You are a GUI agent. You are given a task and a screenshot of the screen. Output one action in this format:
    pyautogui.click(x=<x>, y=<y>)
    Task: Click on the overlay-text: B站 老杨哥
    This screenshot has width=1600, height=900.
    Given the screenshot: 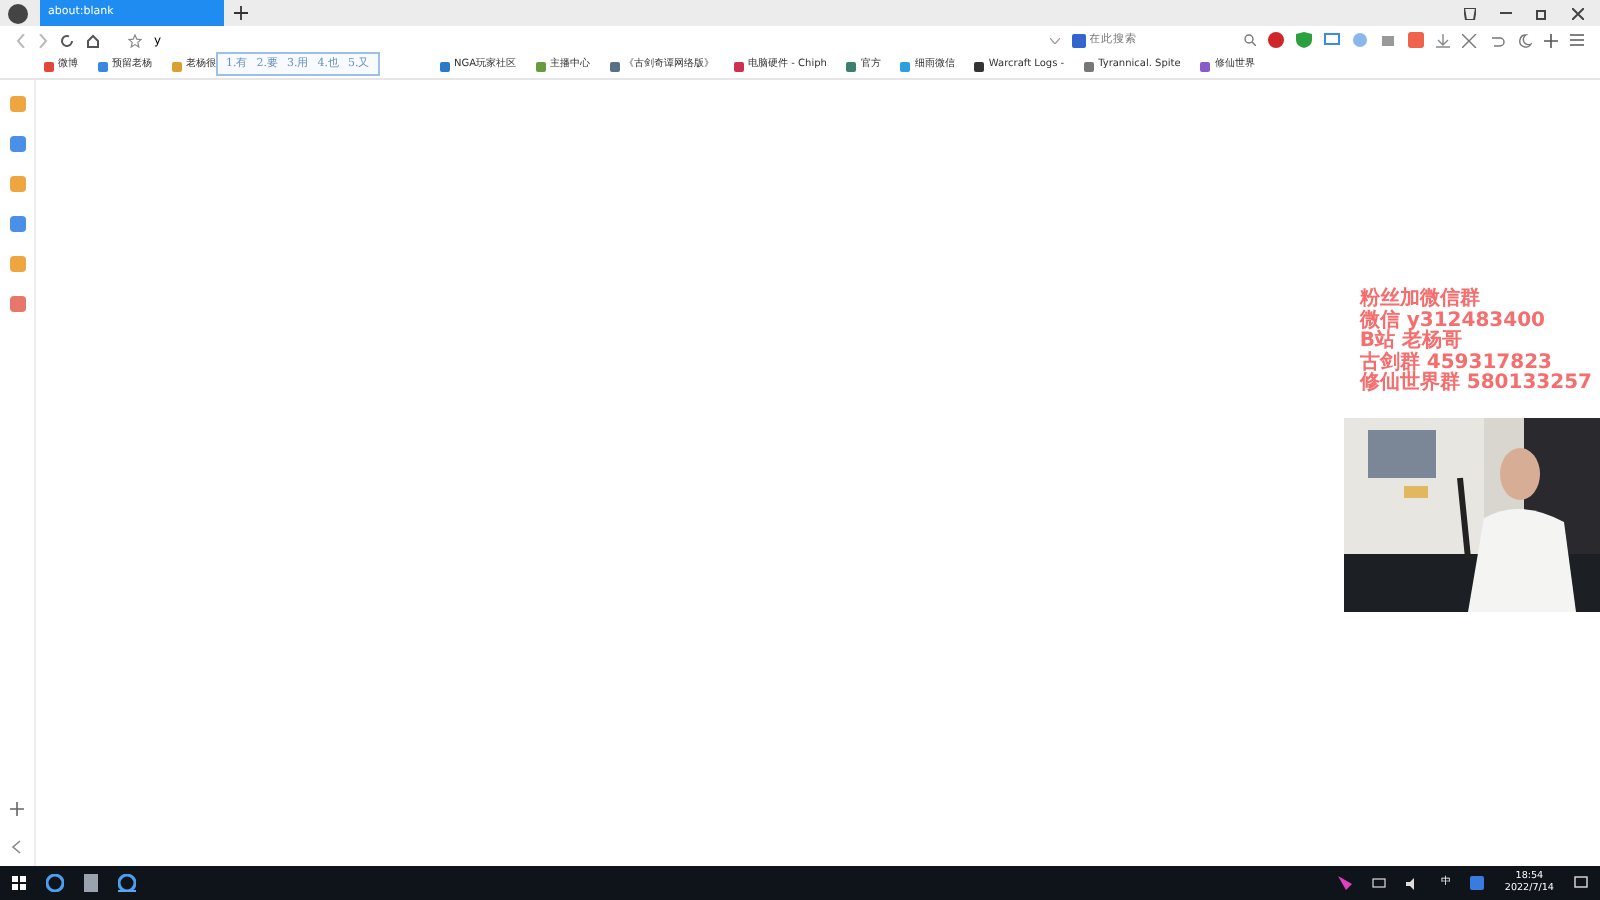 What is the action you would take?
    pyautogui.click(x=1410, y=342)
    